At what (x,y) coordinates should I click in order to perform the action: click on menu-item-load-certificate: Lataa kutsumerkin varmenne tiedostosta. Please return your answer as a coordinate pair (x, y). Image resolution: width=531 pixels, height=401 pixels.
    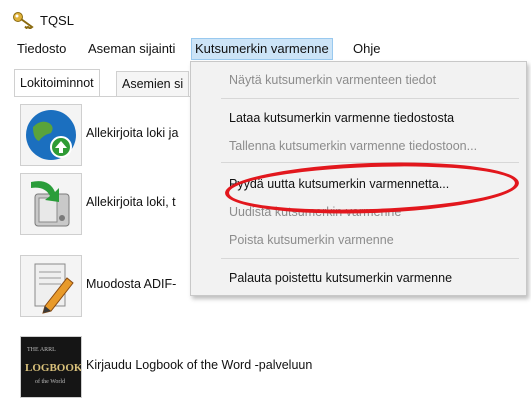
    Looking at the image, I should click on (341, 118).